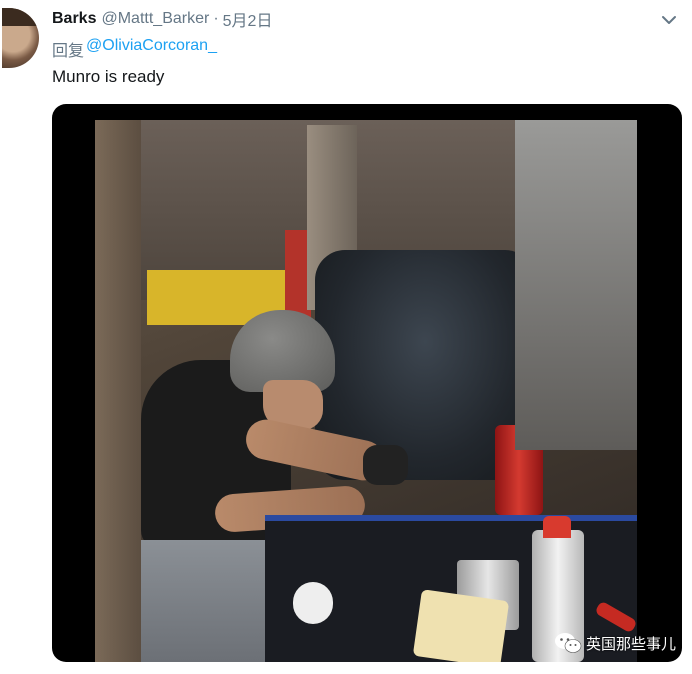 The height and width of the screenshot is (674, 692). Describe the element at coordinates (20, 38) in the screenshot. I see `avatar` at that location.